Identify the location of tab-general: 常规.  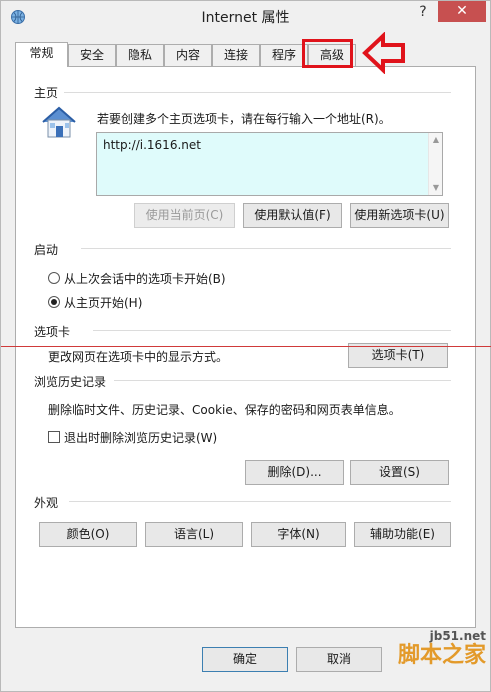
(41, 54).